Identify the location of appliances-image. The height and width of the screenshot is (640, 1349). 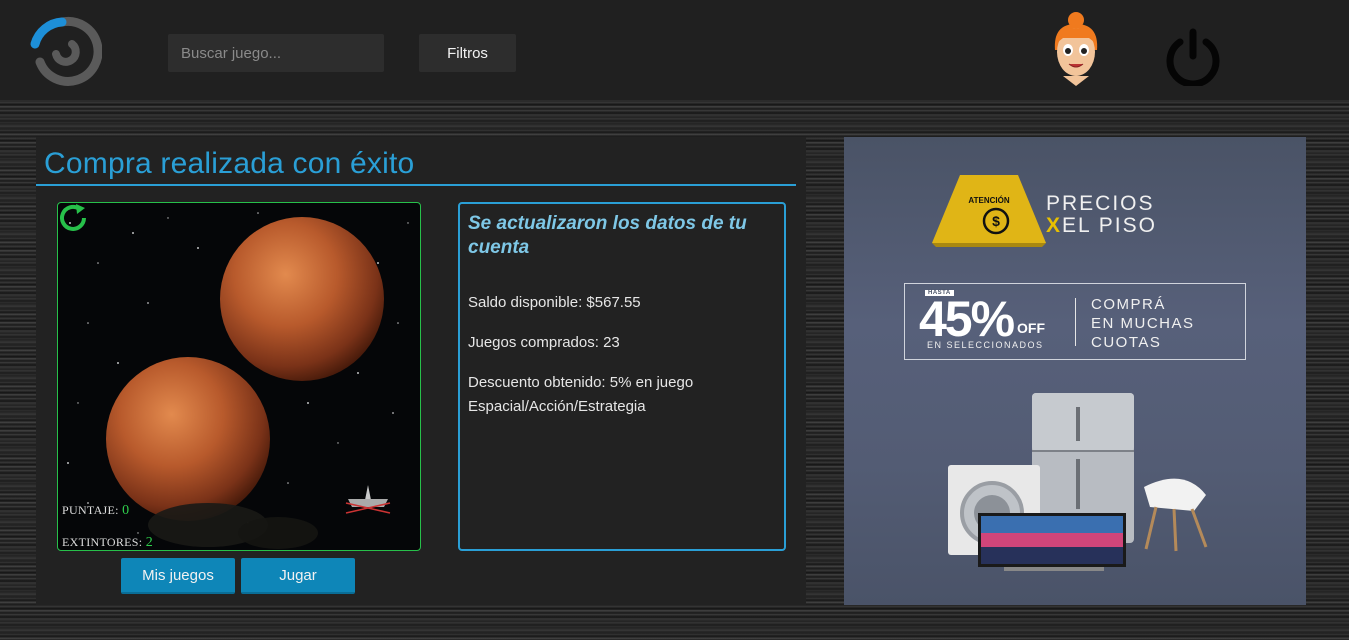
(1078, 482).